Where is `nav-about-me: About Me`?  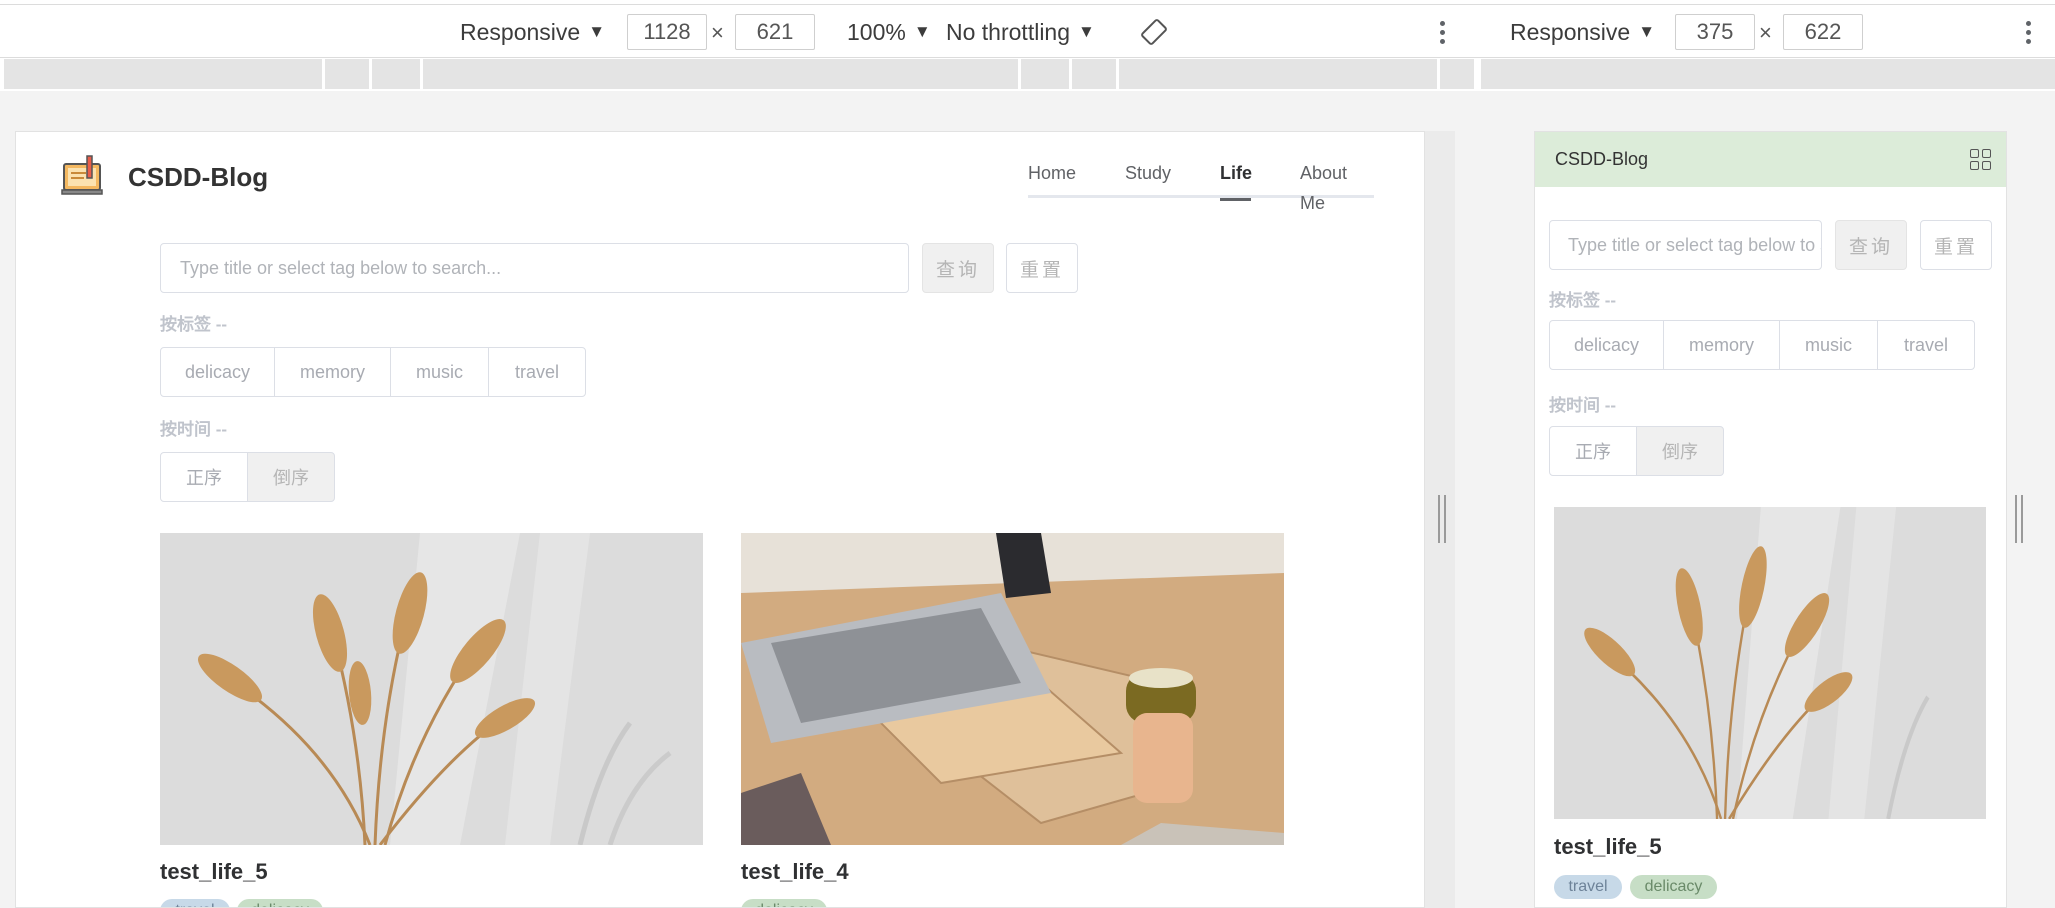
nav-about-me: About Me is located at coordinates (1337, 185).